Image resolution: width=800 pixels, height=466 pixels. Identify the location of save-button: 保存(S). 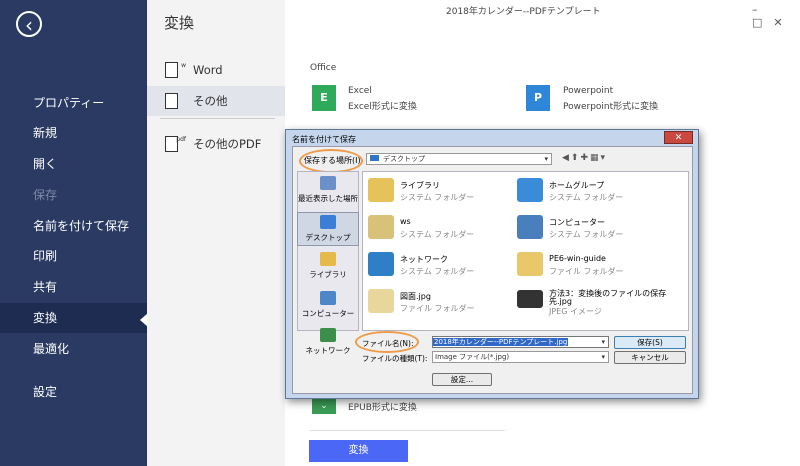
(650, 342).